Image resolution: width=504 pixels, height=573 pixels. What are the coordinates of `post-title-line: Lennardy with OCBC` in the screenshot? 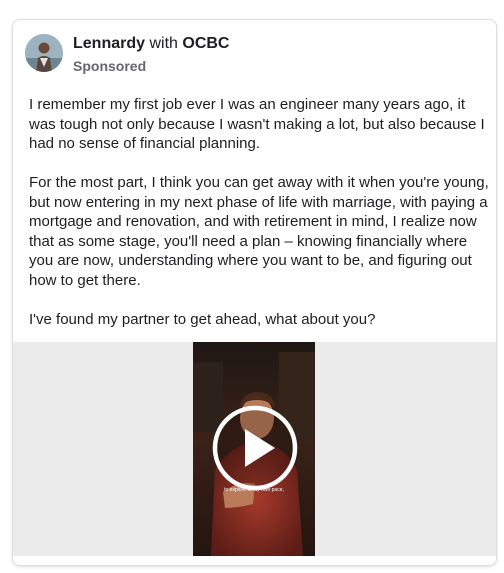 It's located at (151, 44).